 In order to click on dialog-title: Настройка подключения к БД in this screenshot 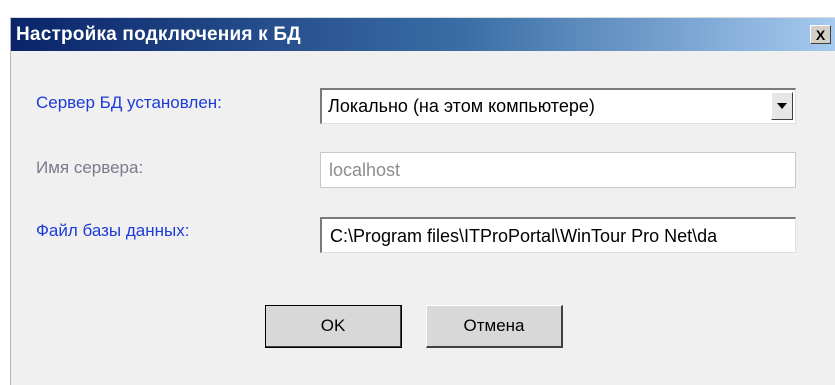, I will do `click(158, 34)`.